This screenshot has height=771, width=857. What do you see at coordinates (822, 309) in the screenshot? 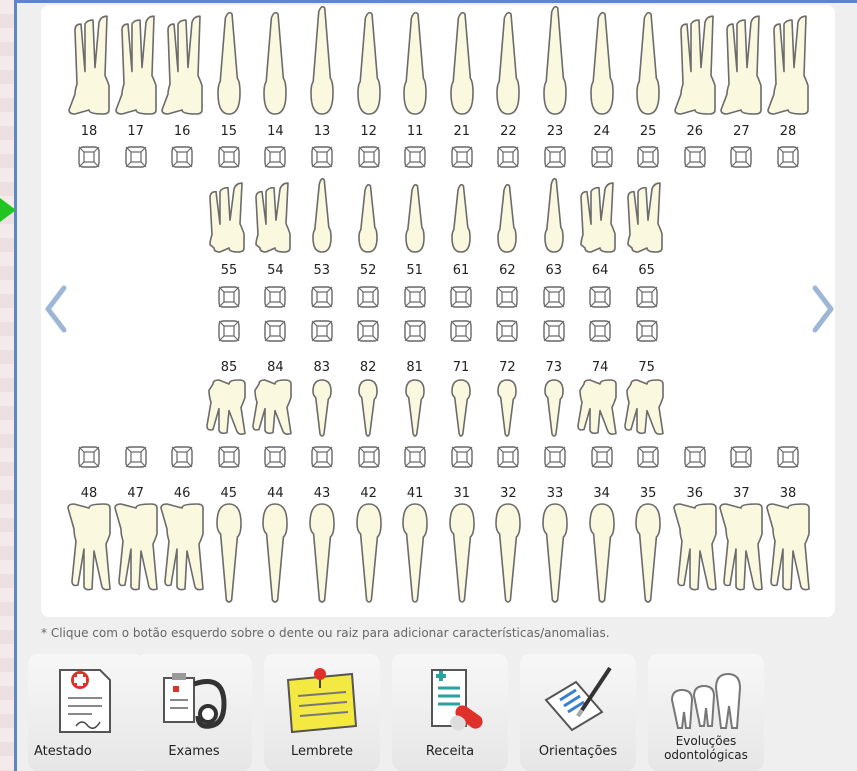
I see `next-chart-button` at bounding box center [822, 309].